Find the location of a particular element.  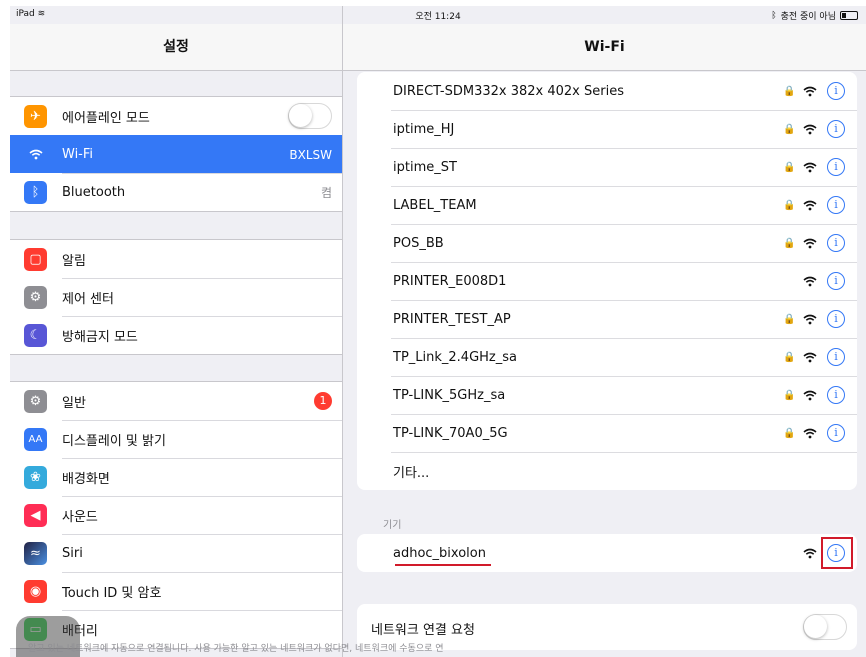

settings-item-touch-id: ◉ Touch ID 및 암호 is located at coordinates (176, 590).